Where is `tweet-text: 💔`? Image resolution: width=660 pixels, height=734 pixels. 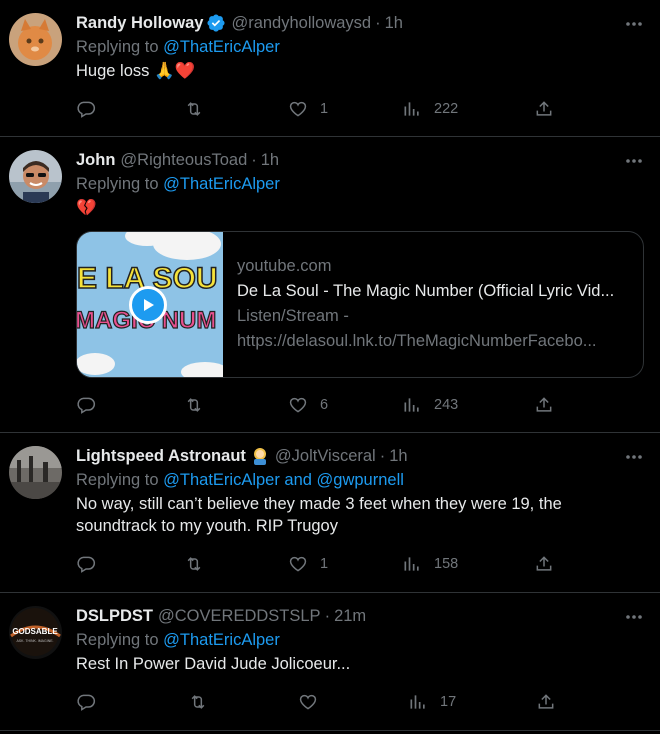
tweet-text: 💔 is located at coordinates (86, 208).